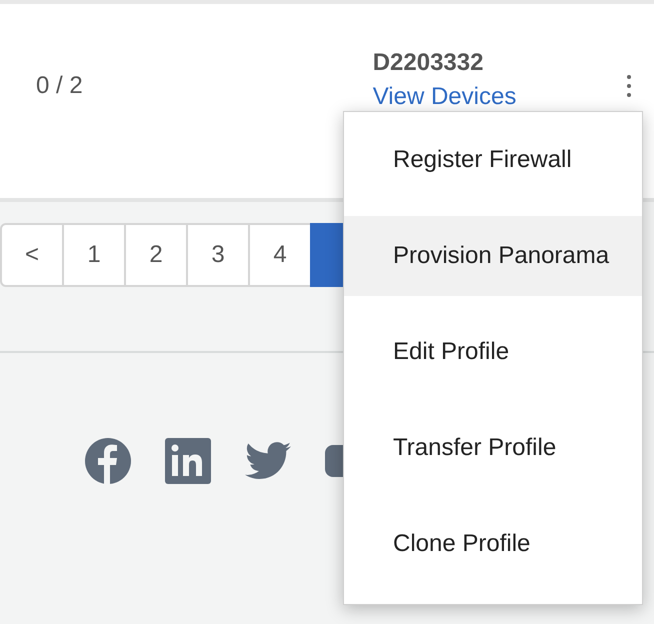 The height and width of the screenshot is (624, 654). What do you see at coordinates (493, 160) in the screenshot?
I see `menu-item: Register Firewall` at bounding box center [493, 160].